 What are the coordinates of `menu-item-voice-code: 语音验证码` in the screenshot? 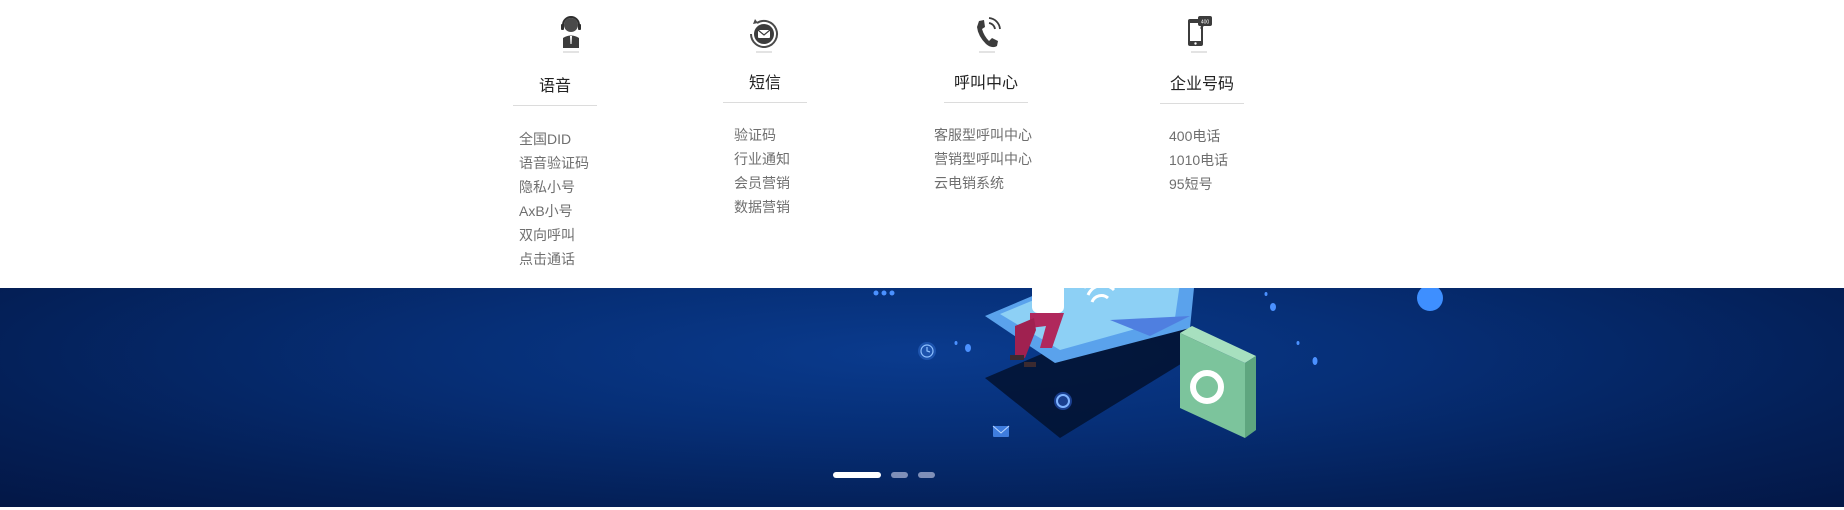 It's located at (554, 163).